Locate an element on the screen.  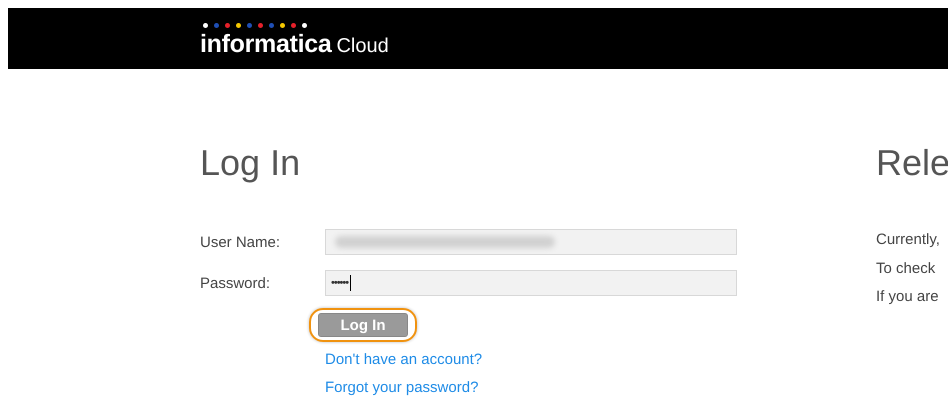
link: Don't have an account? is located at coordinates (403, 359).